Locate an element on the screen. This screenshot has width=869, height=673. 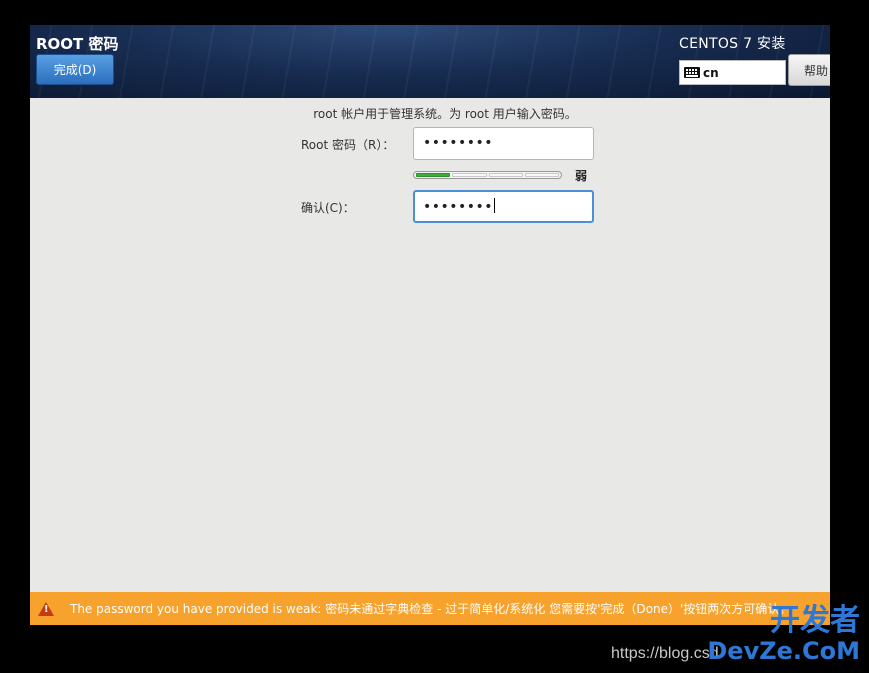
url-watermark: https://blog.csd is located at coordinates (665, 653).